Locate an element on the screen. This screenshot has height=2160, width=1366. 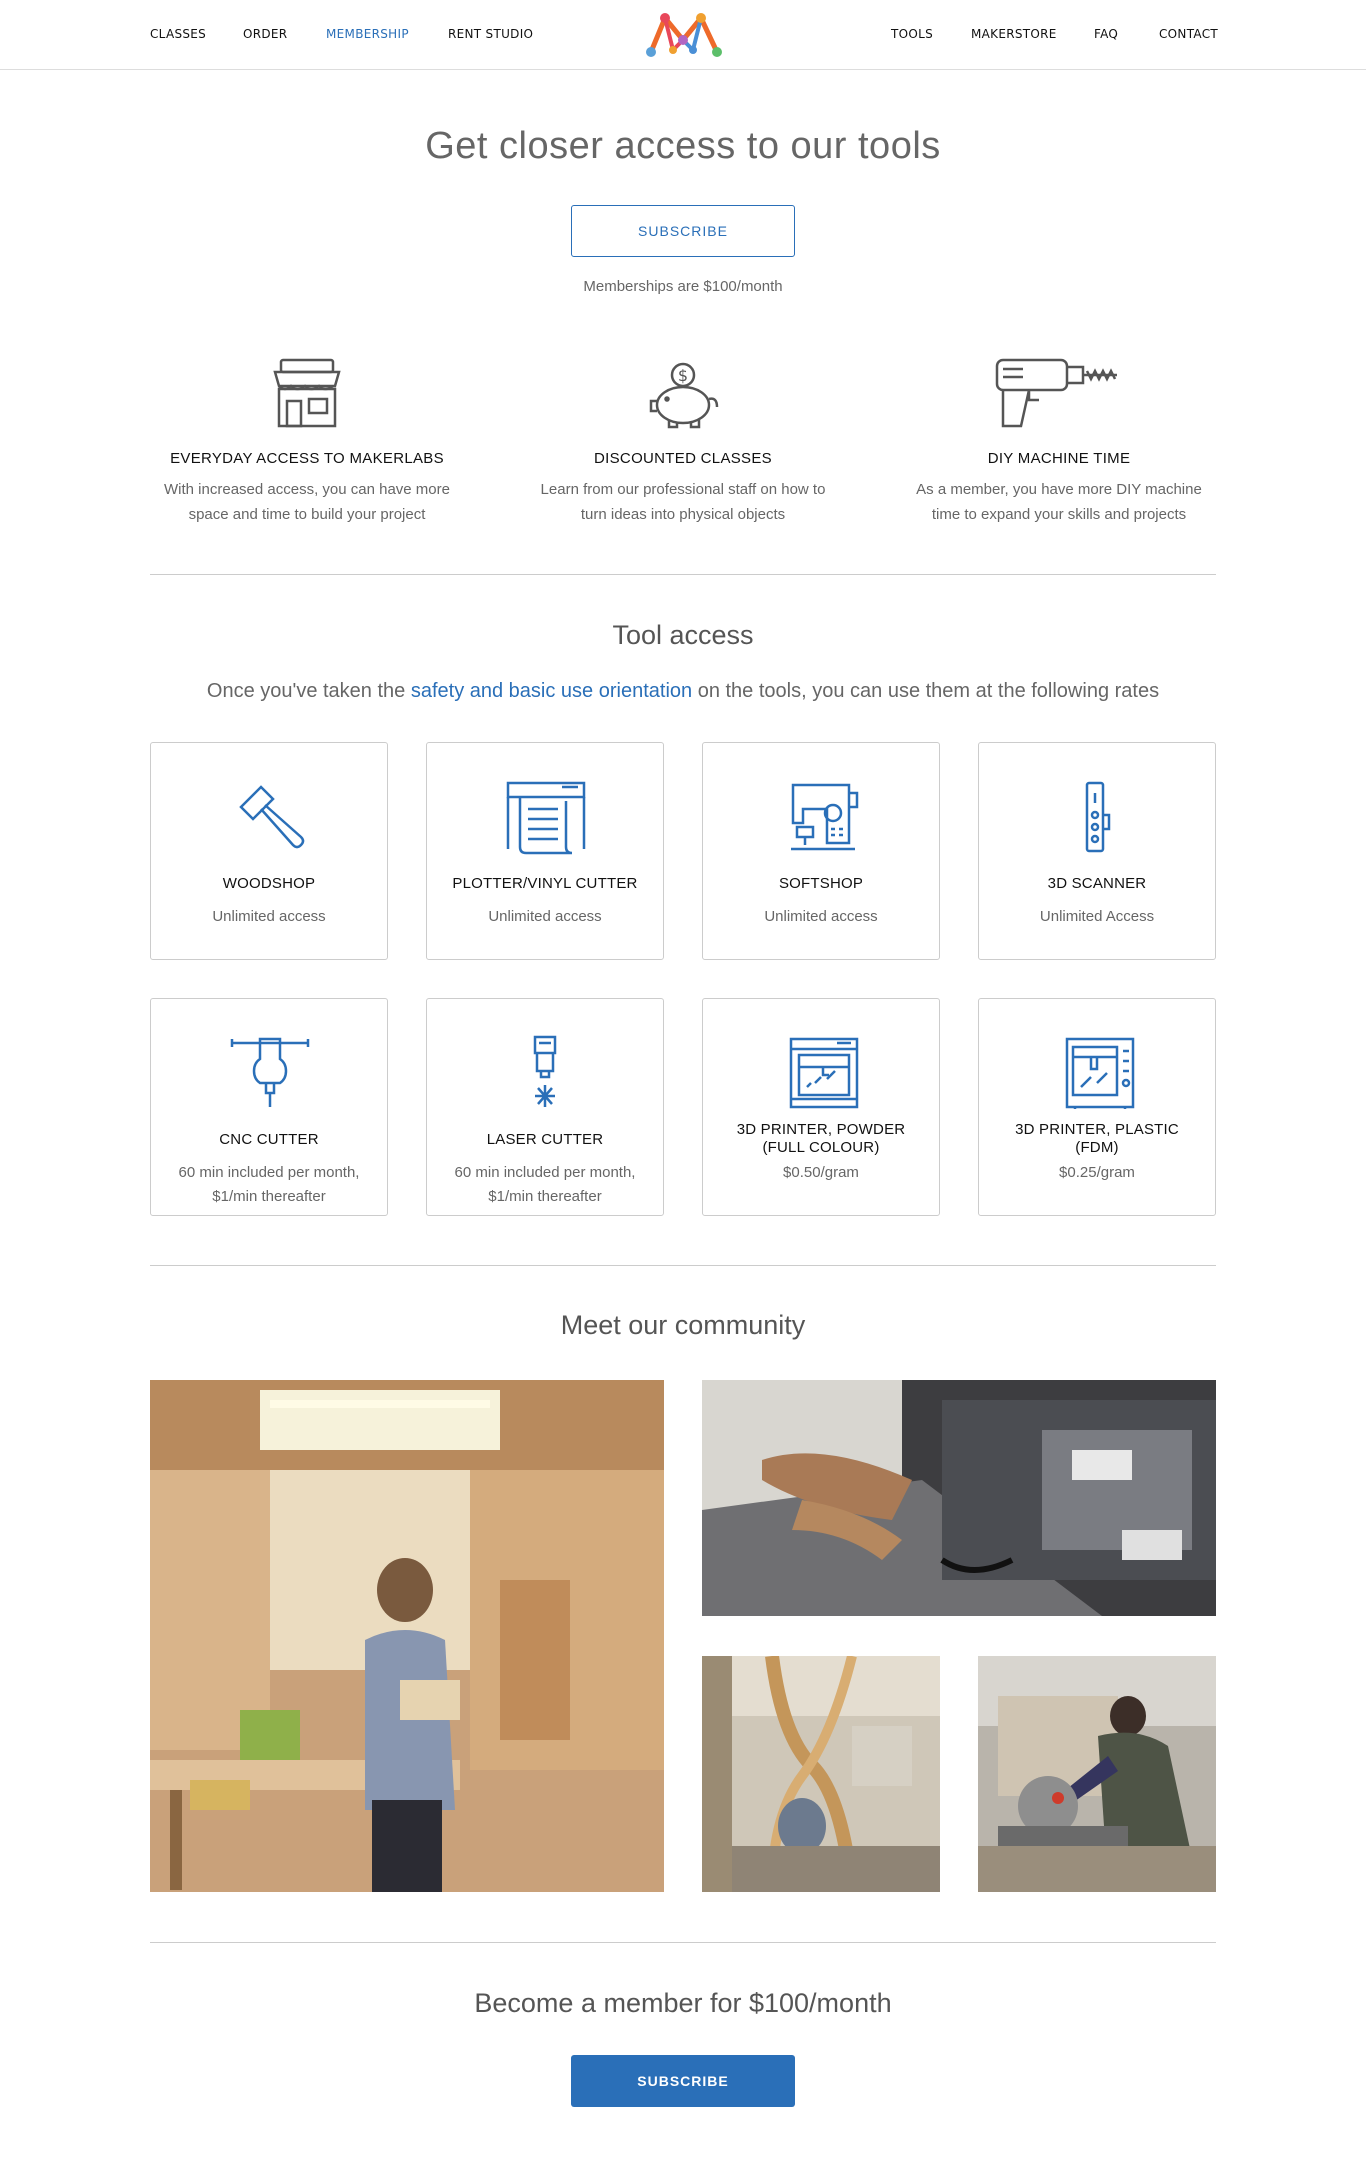
community-title: Meet our community is located at coordinates (683, 1325).